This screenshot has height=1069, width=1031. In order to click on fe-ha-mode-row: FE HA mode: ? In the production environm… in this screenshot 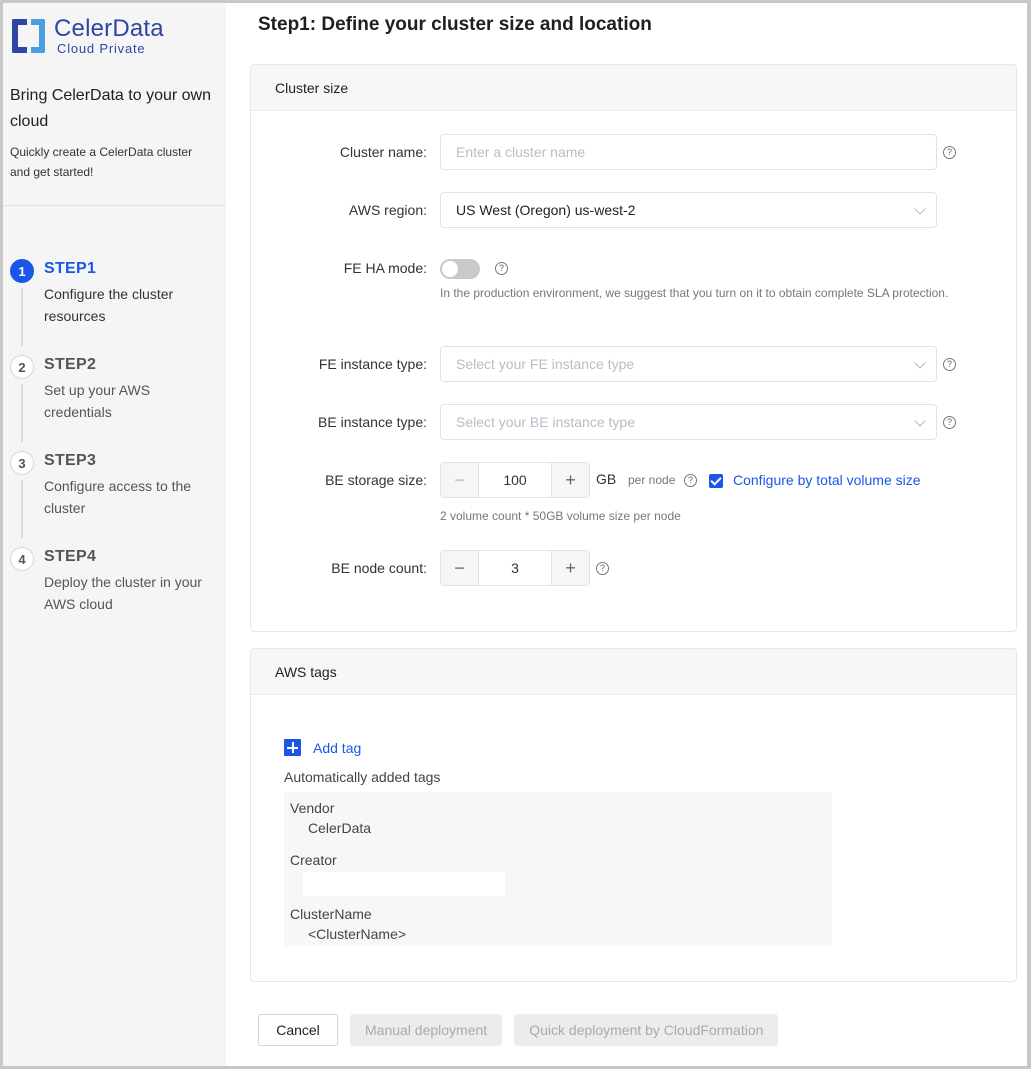, I will do `click(633, 279)`.